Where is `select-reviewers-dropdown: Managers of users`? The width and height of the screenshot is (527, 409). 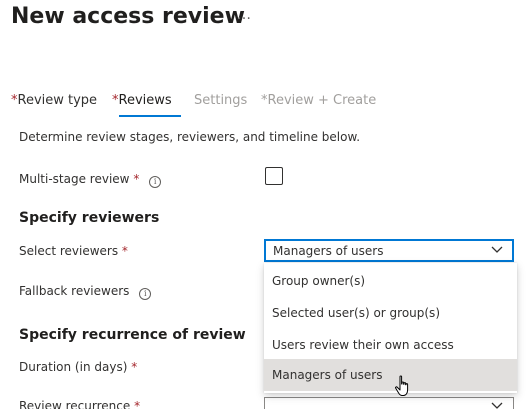 select-reviewers-dropdown: Managers of users is located at coordinates (389, 250).